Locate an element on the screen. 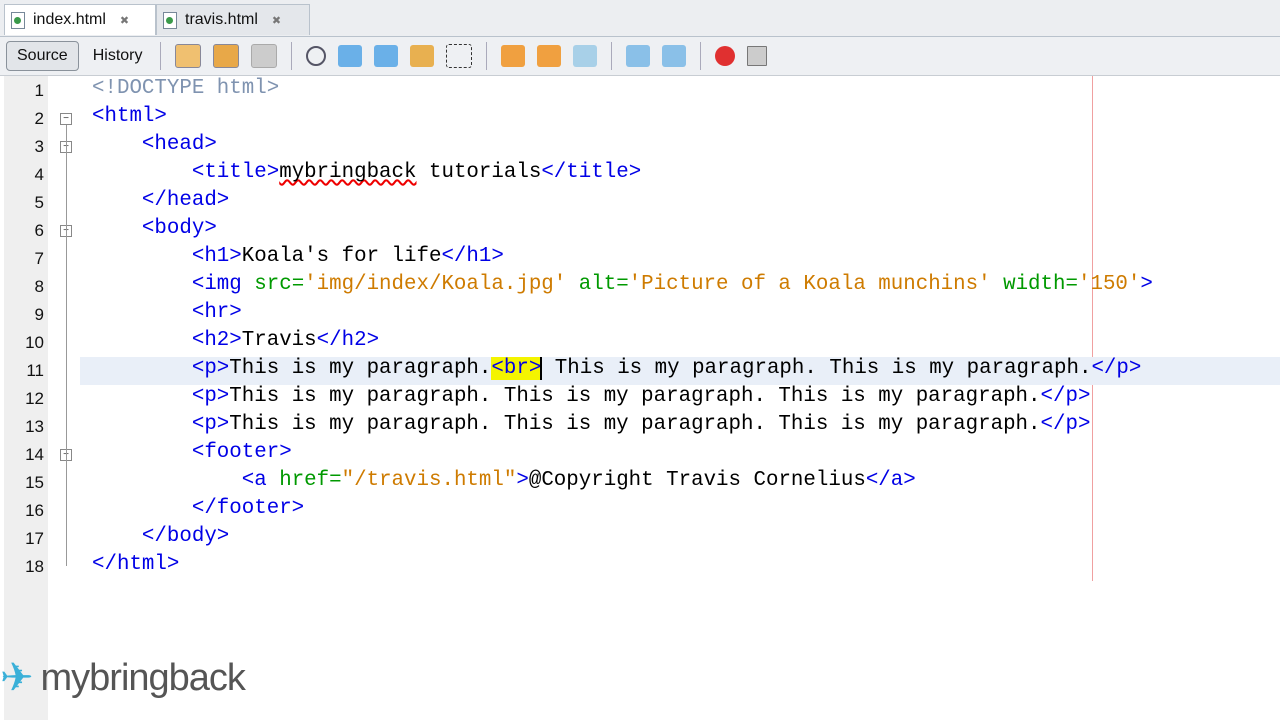 Image resolution: width=1280 pixels, height=720 pixels. code-line: <head> is located at coordinates (680, 147).